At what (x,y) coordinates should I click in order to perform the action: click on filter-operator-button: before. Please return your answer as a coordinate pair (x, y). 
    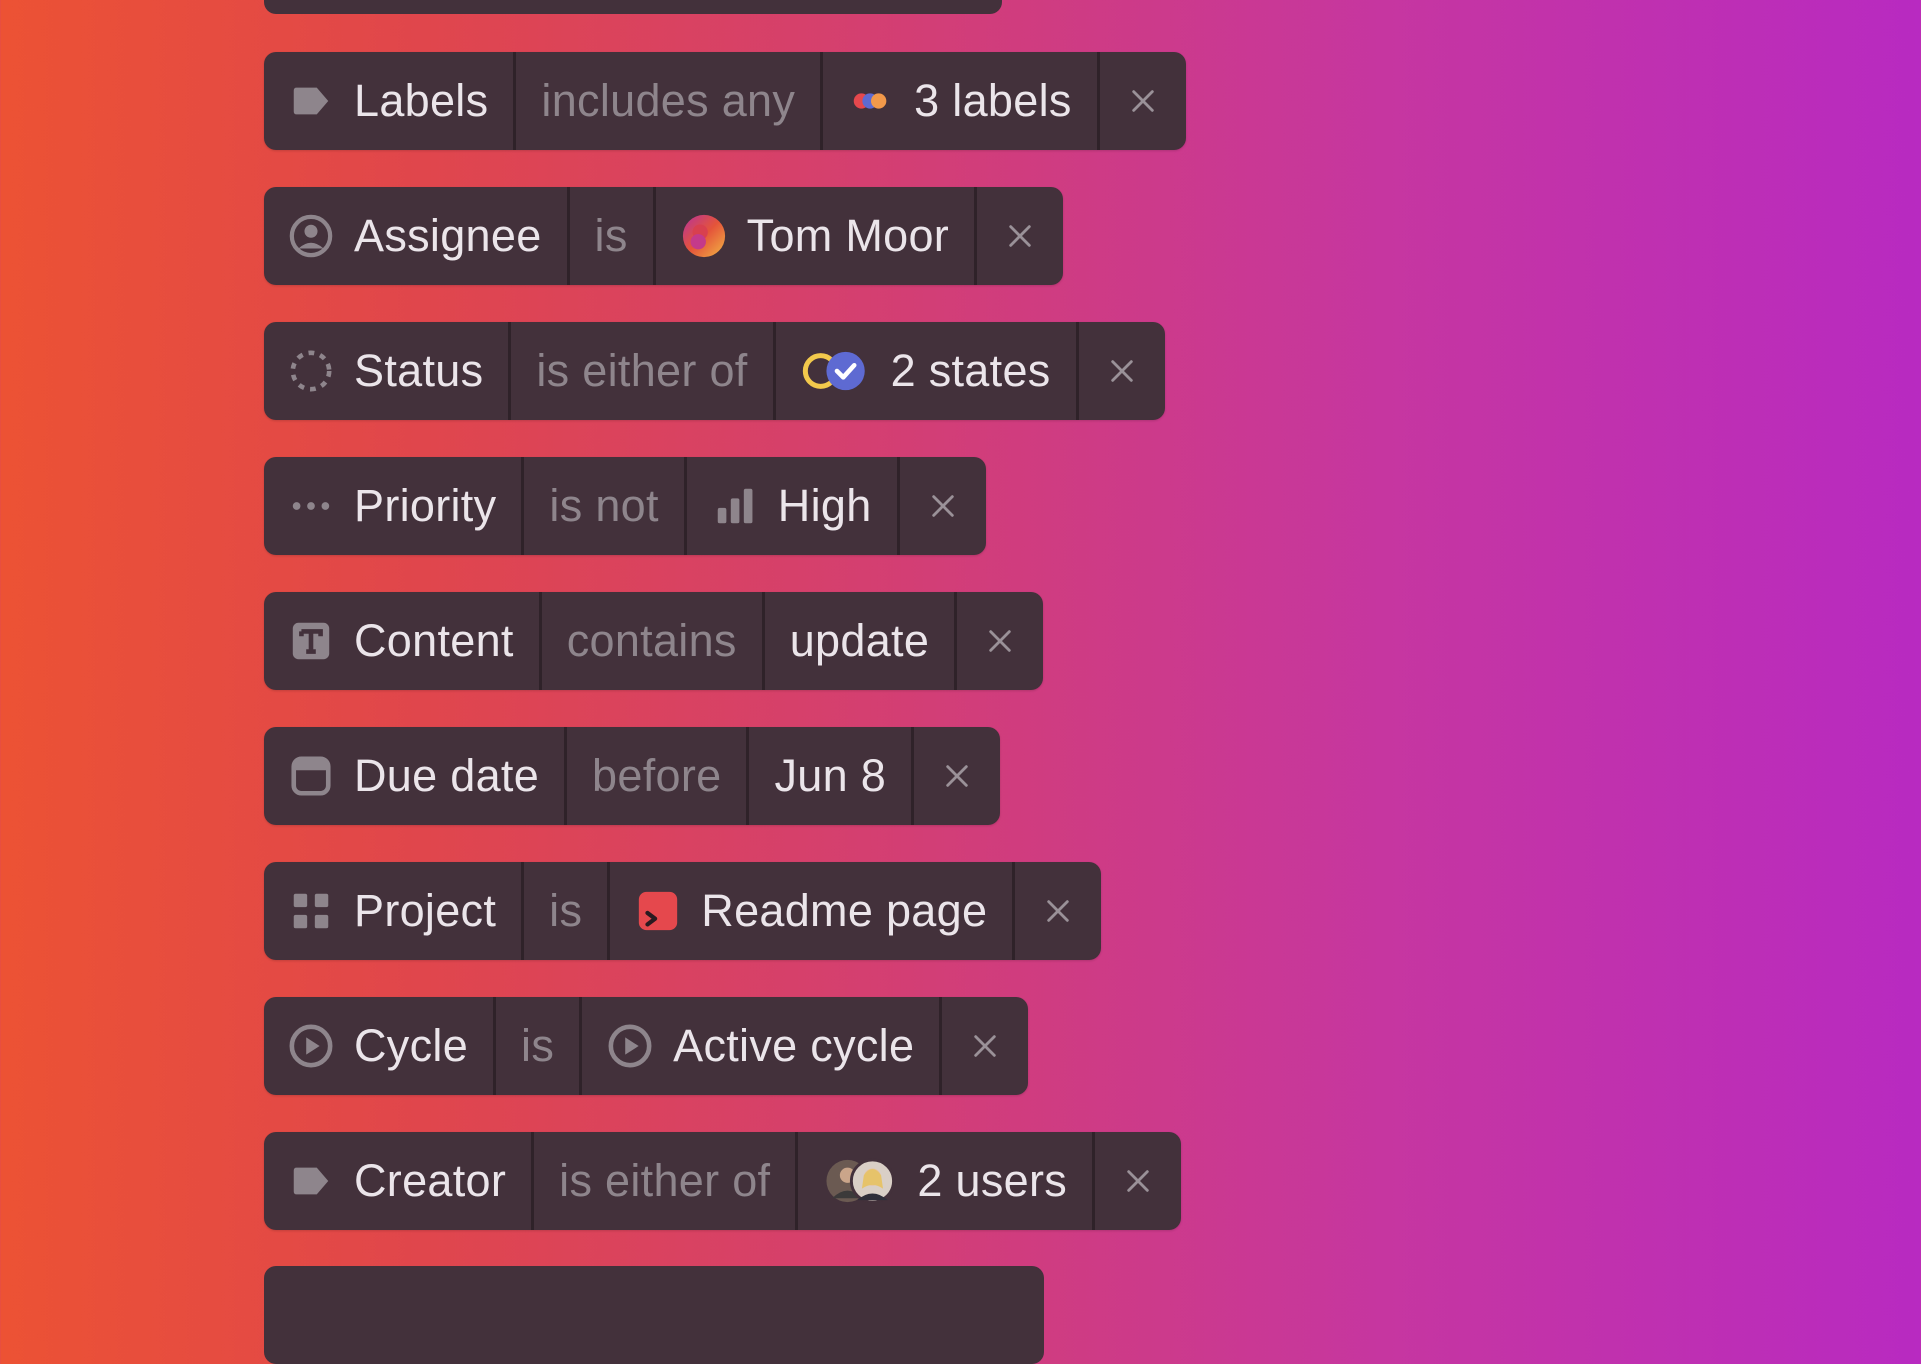
    Looking at the image, I should click on (655, 776).